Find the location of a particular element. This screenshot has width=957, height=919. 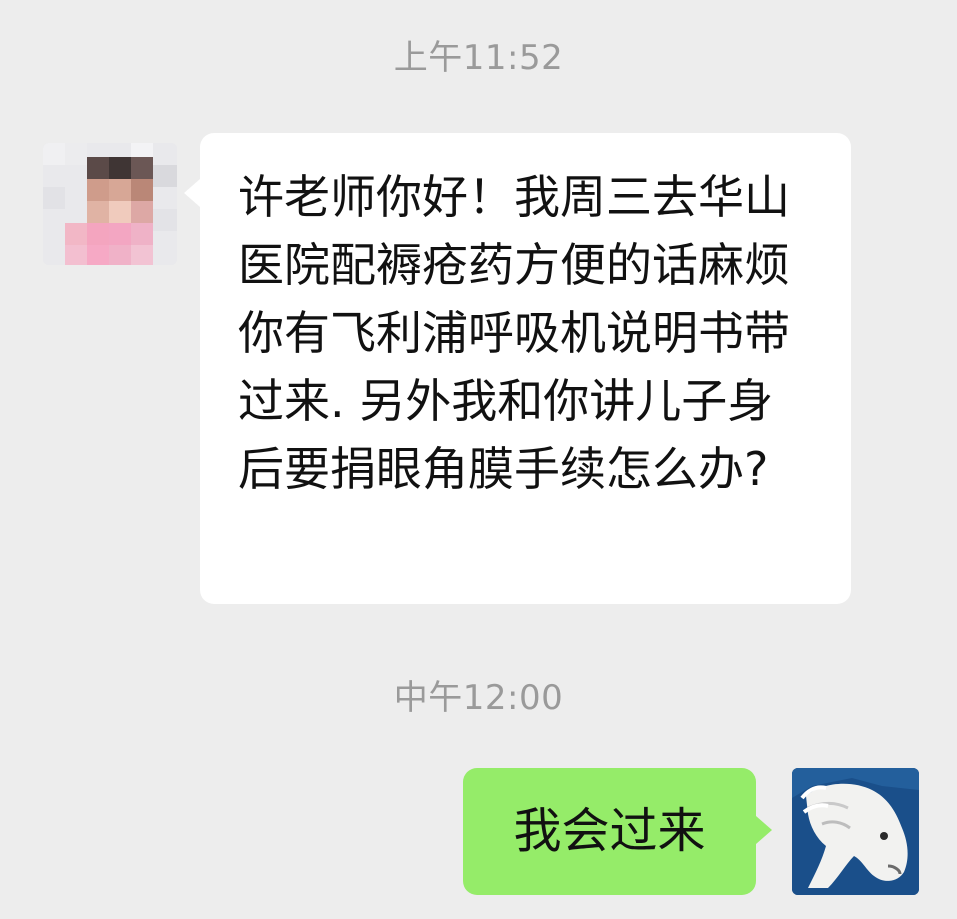

my-avatar is located at coordinates (855, 831).